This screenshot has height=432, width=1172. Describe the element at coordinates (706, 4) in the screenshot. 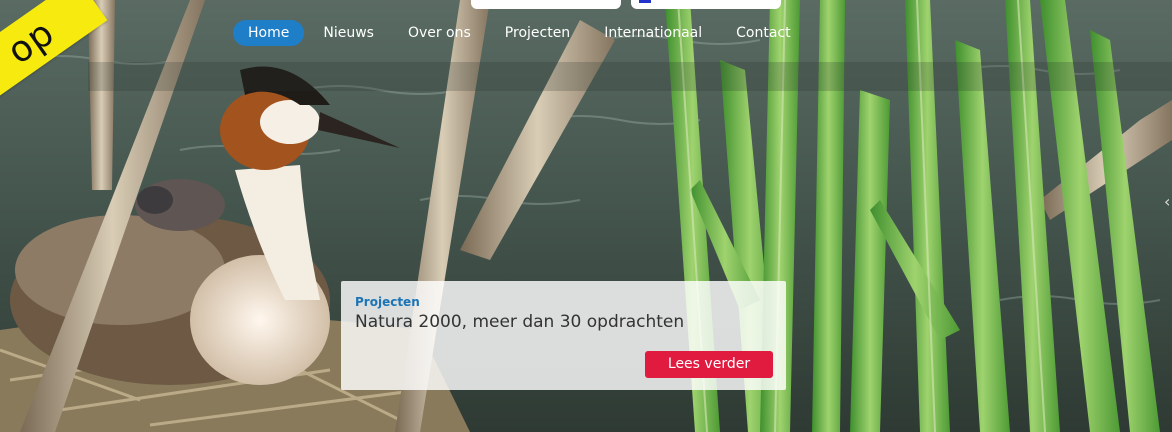

I see `language-selector` at that location.